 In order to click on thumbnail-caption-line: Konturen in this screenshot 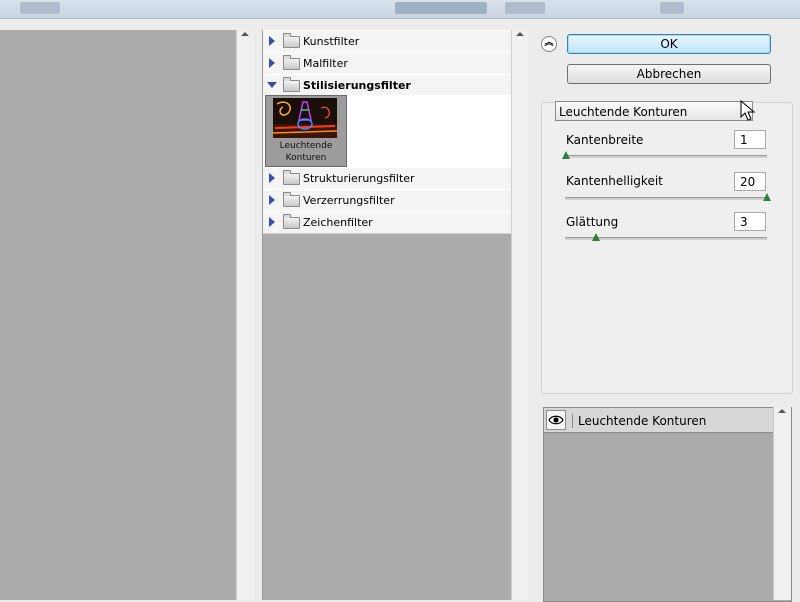, I will do `click(306, 158)`.